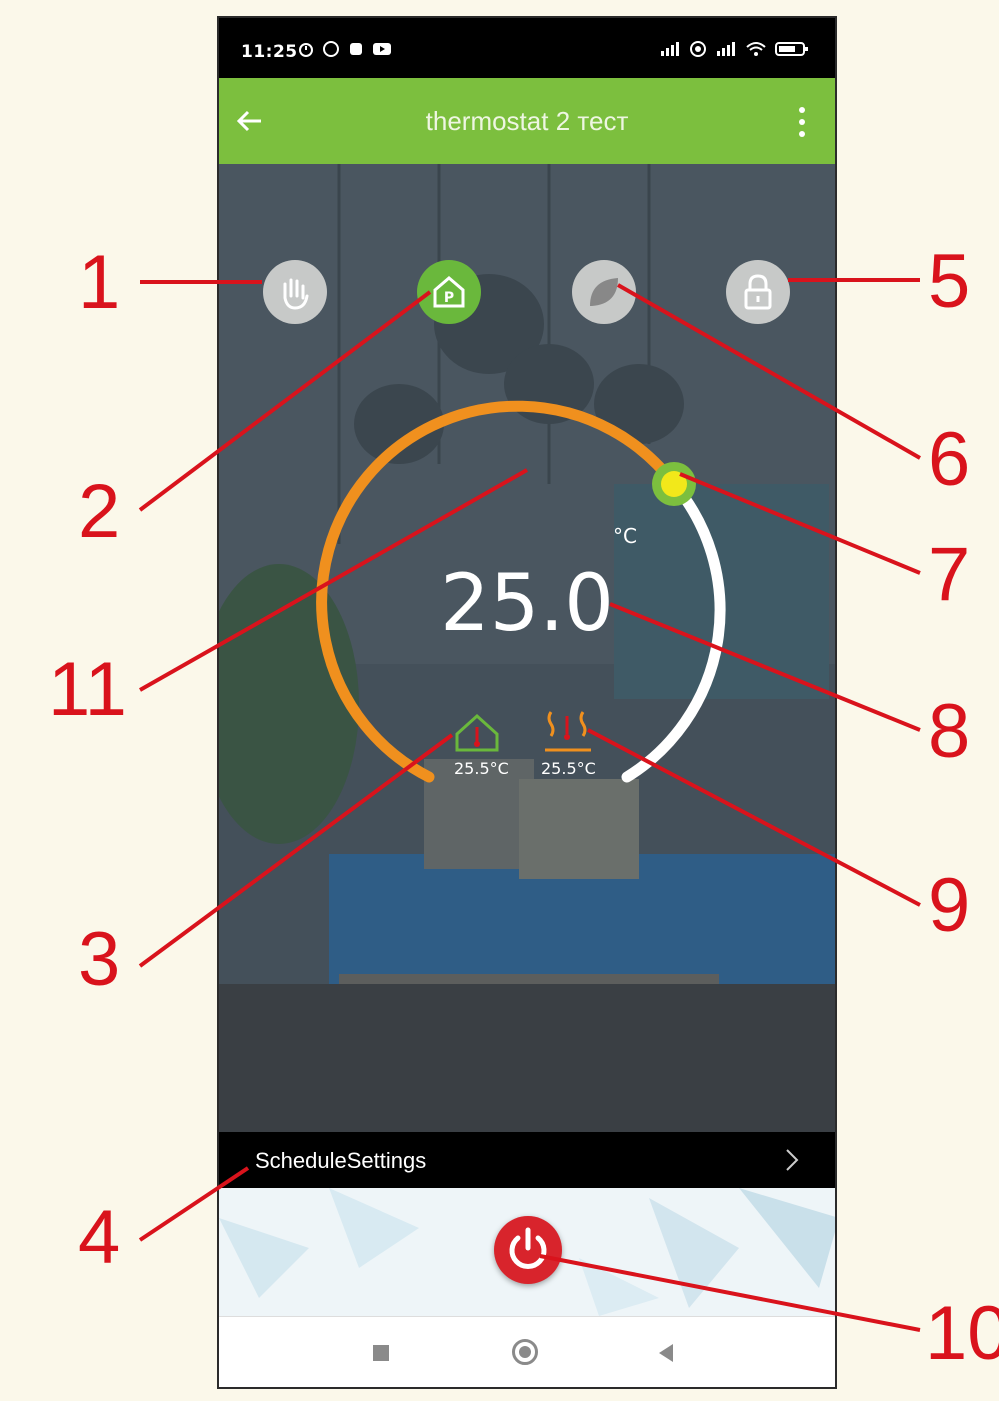  I want to click on more-menu-icon, so click(802, 122).